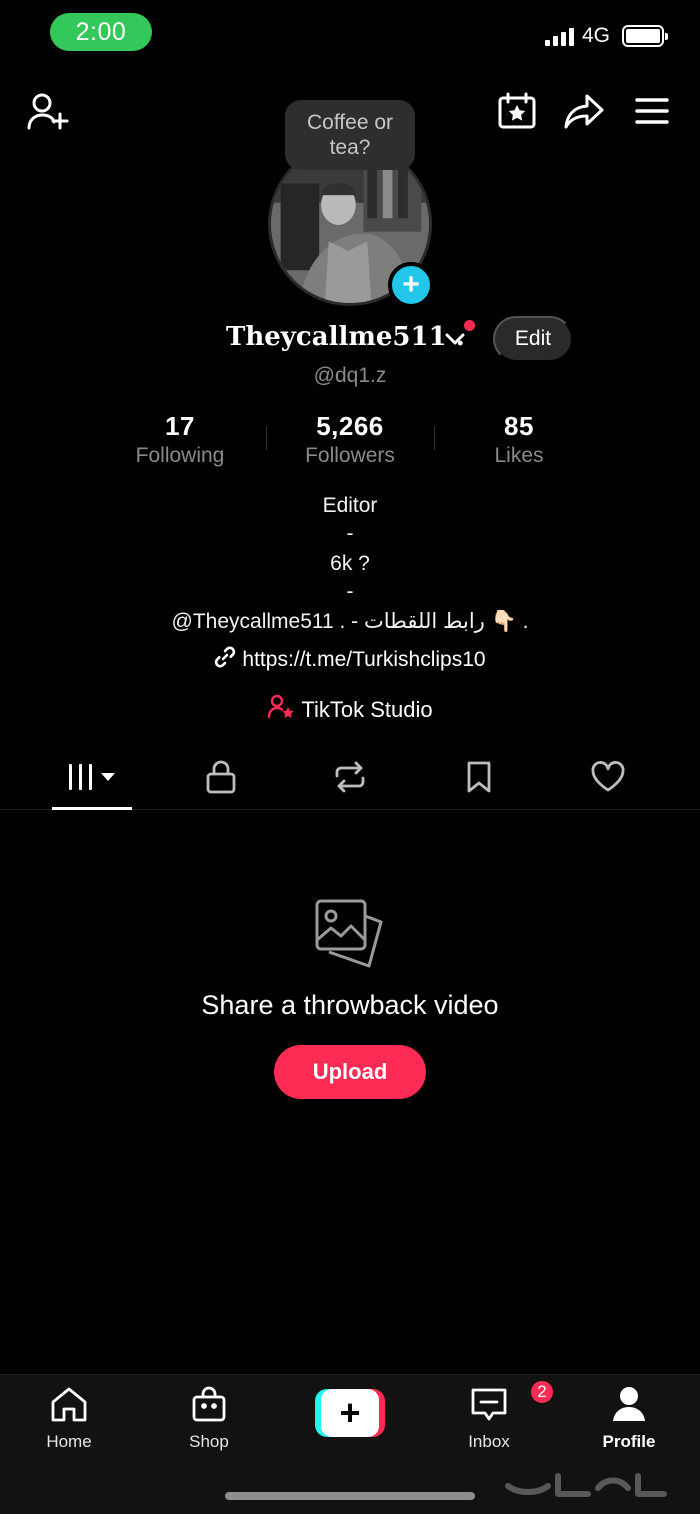 This screenshot has width=700, height=1514. Describe the element at coordinates (411, 285) in the screenshot. I see `add-story-button: +` at that location.